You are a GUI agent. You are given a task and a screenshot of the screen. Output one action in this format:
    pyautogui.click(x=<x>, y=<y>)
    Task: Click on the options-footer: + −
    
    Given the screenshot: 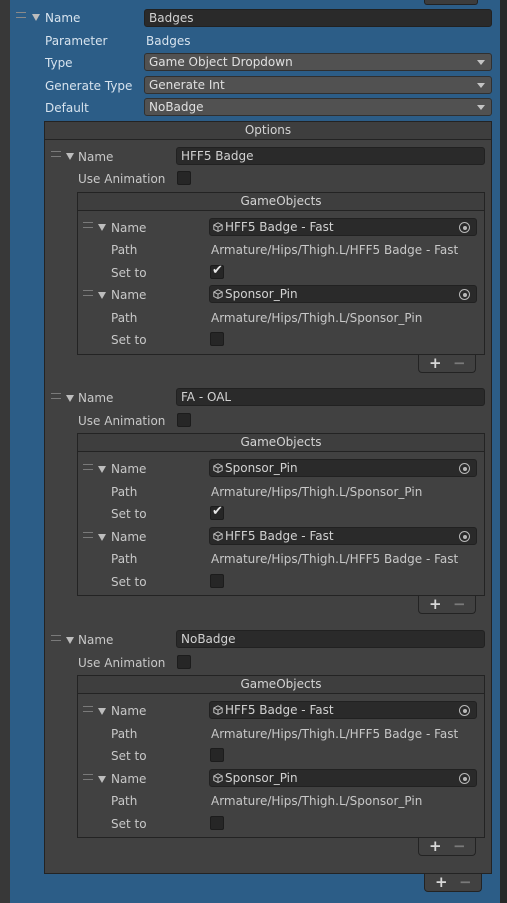 What is the action you would take?
    pyautogui.click(x=453, y=883)
    